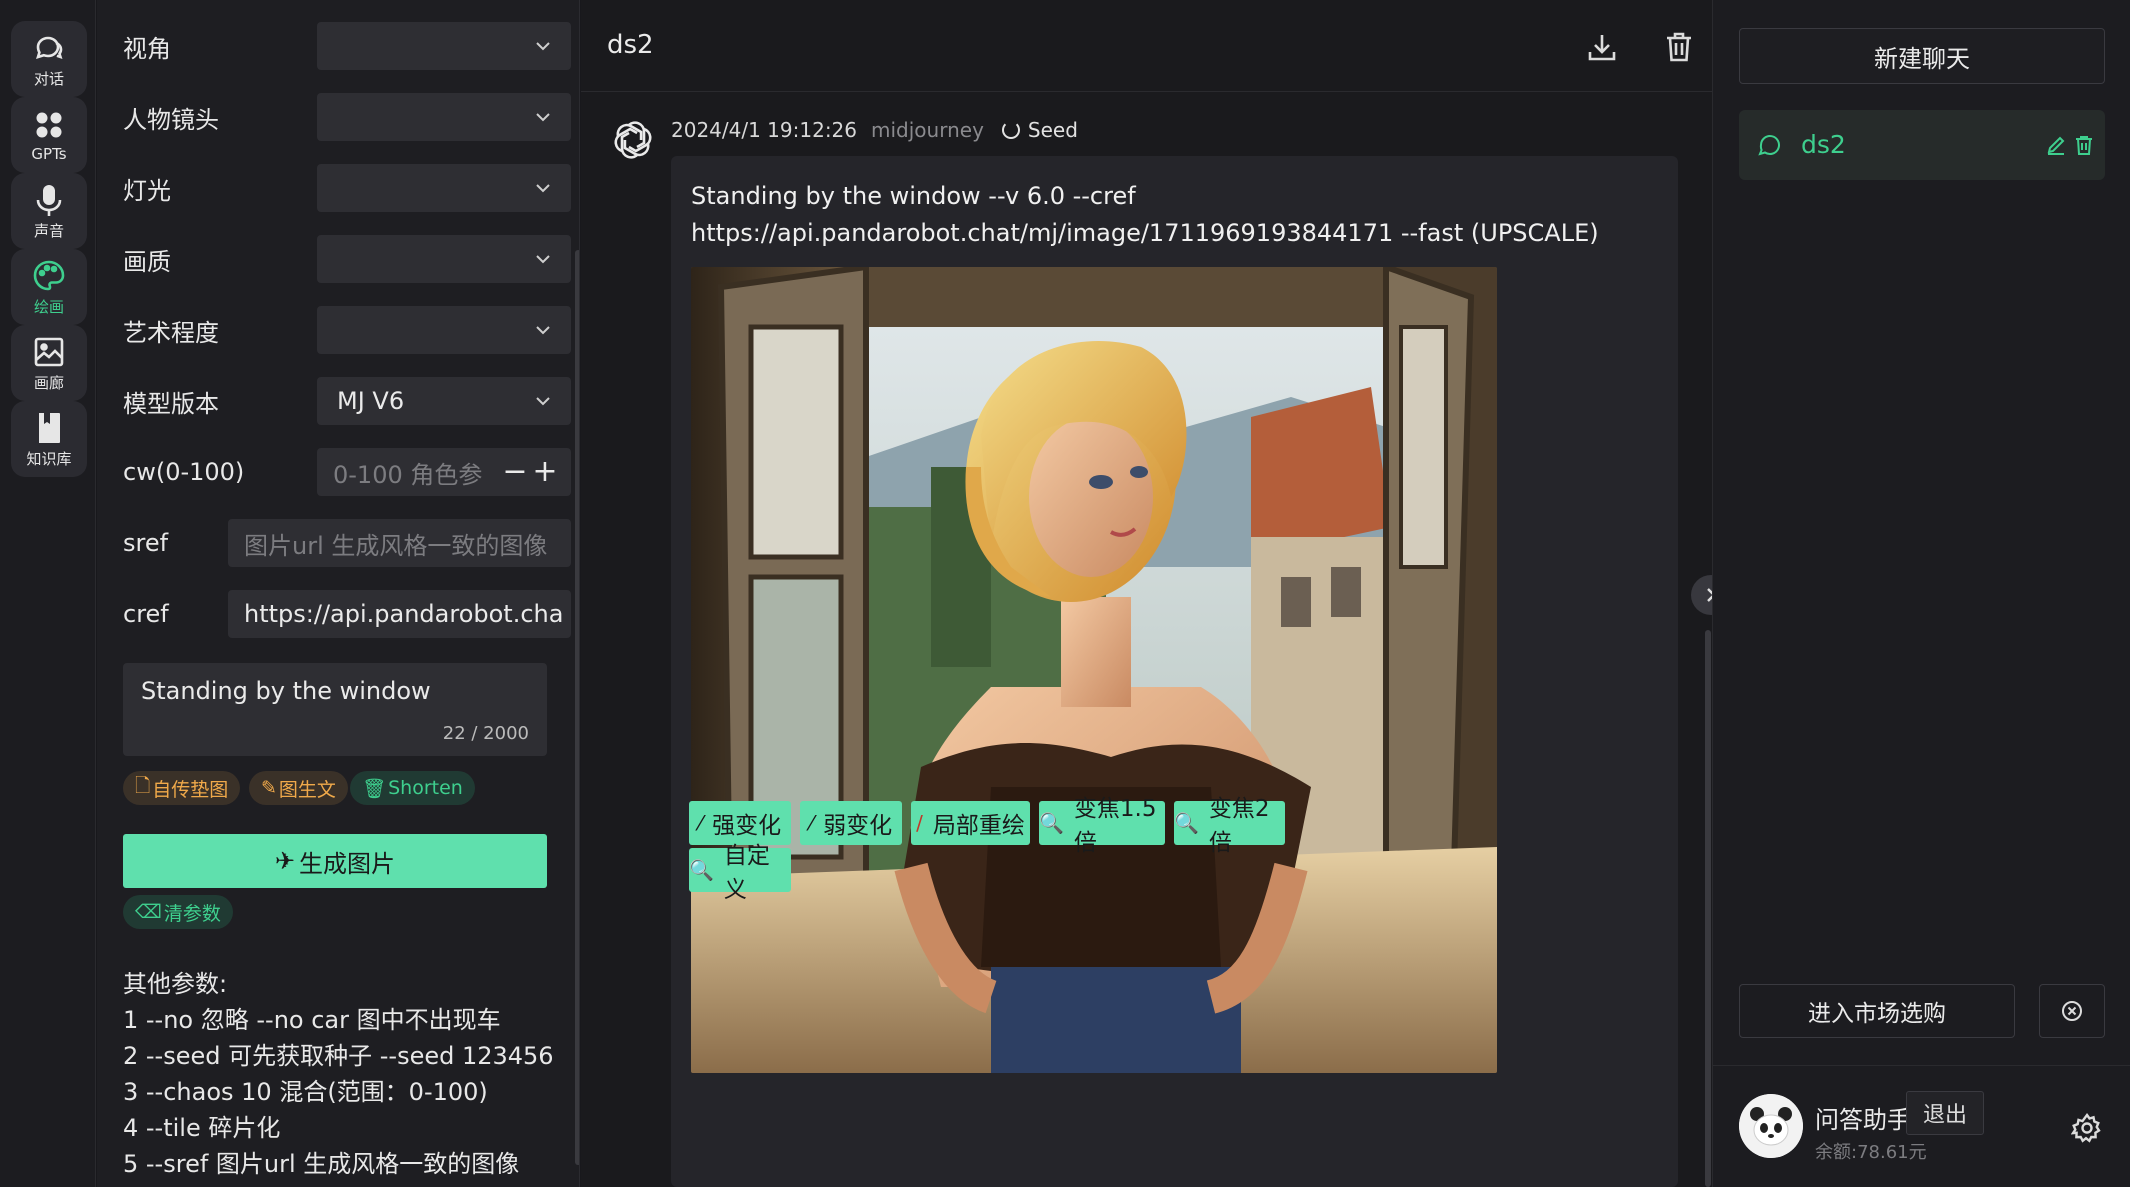 Image resolution: width=2130 pixels, height=1187 pixels. I want to click on clear-params-tag: ⌫ 清参数, so click(178, 912).